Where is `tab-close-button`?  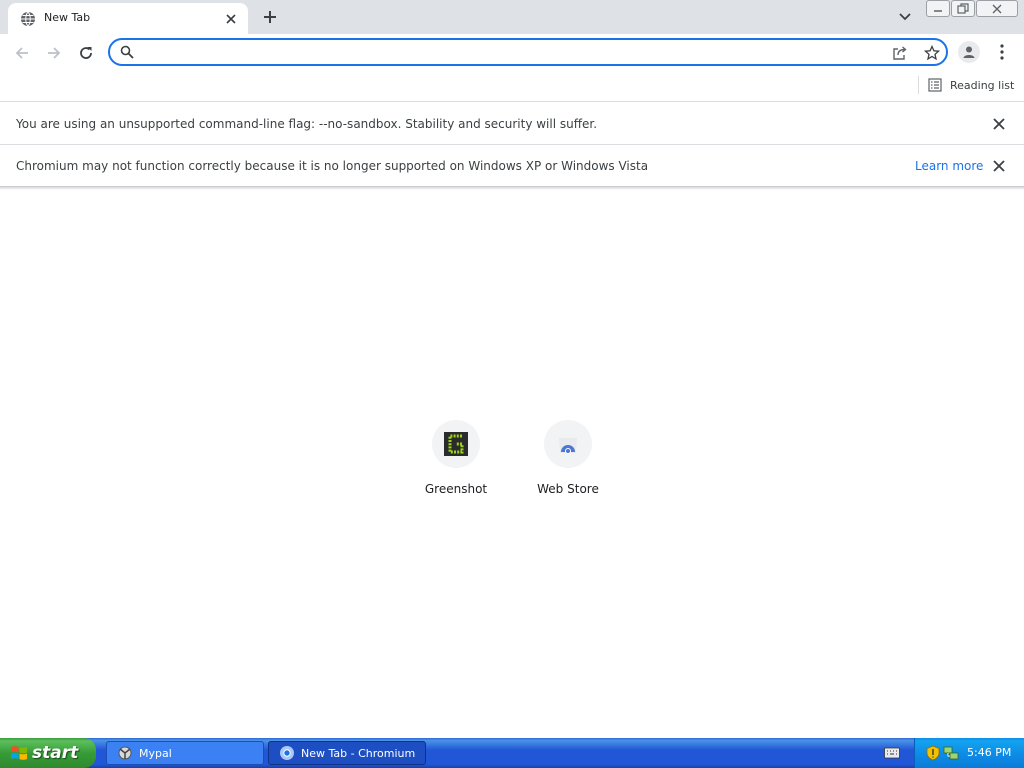
tab-close-button is located at coordinates (231, 19).